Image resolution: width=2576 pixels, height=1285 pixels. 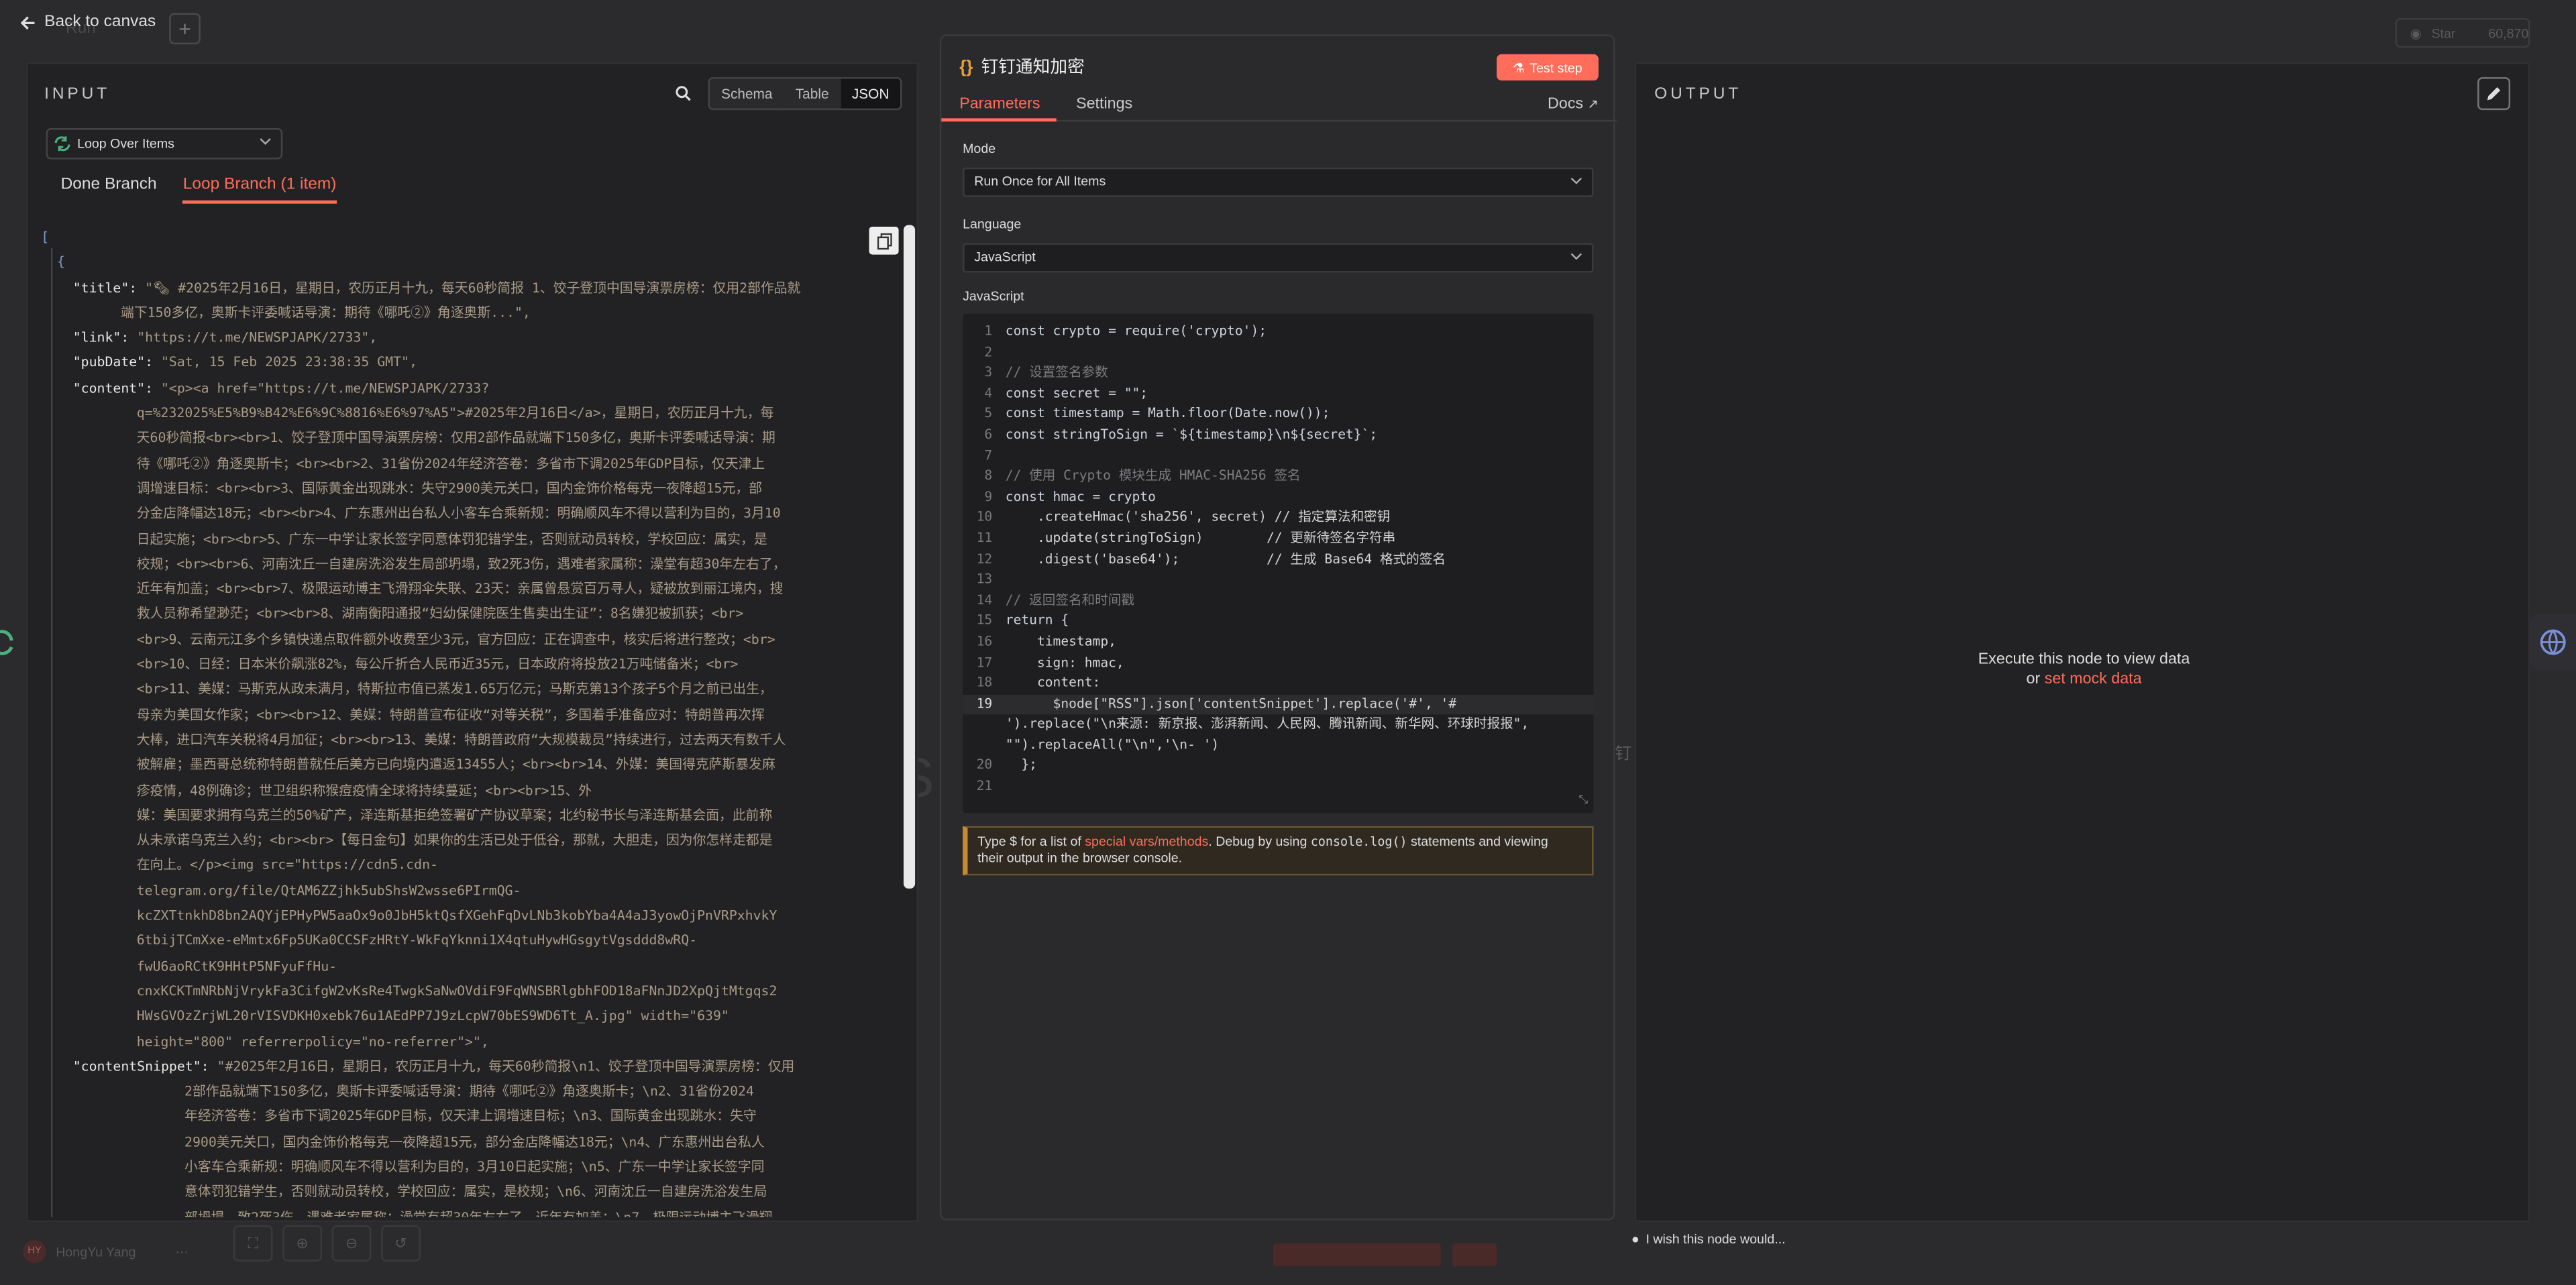 I want to click on code-text: timestamp,, so click(x=1060, y=641).